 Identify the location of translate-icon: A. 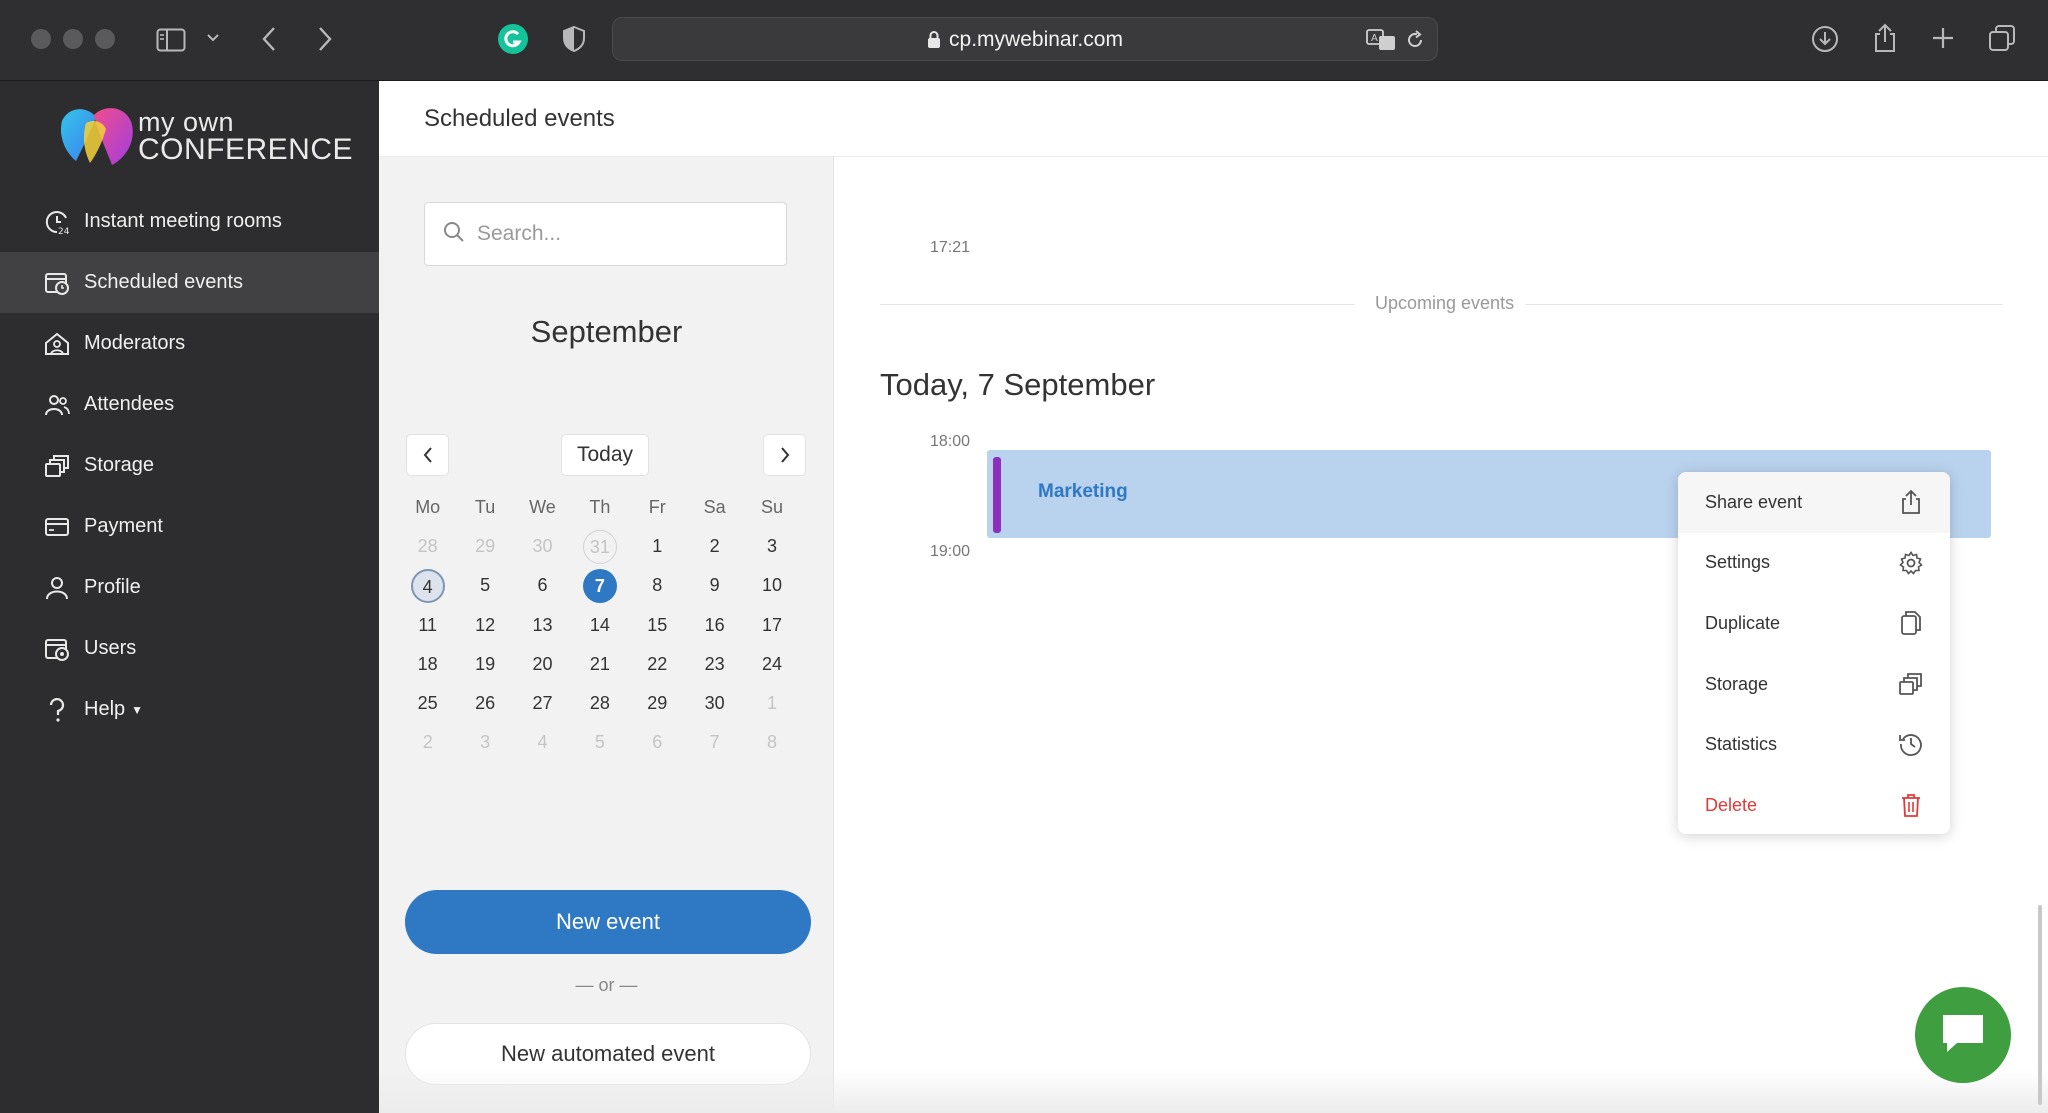
(1381, 40).